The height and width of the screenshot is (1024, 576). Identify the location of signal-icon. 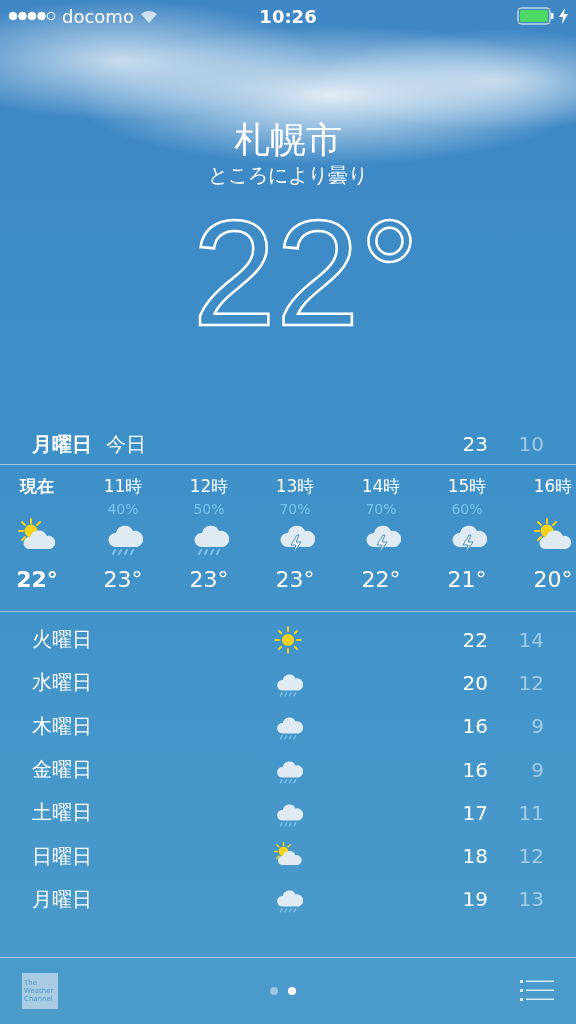
(32, 16).